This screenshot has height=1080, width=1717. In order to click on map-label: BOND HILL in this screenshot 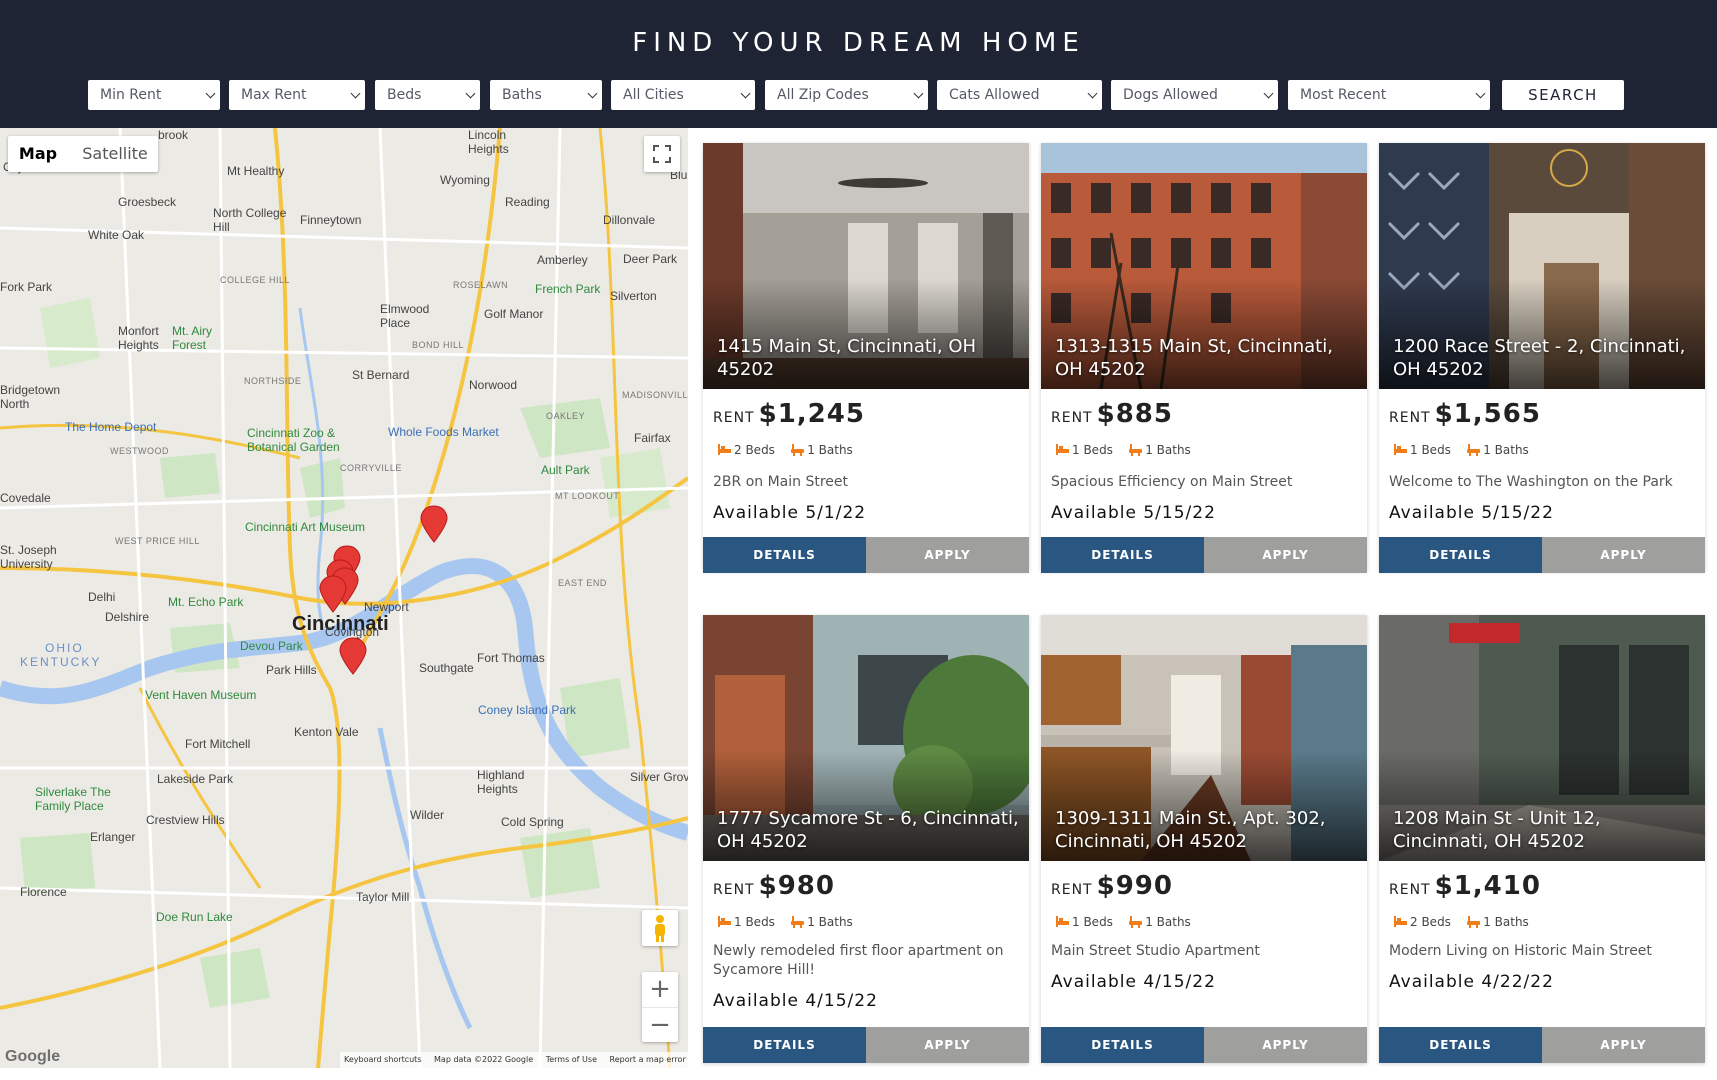, I will do `click(438, 345)`.